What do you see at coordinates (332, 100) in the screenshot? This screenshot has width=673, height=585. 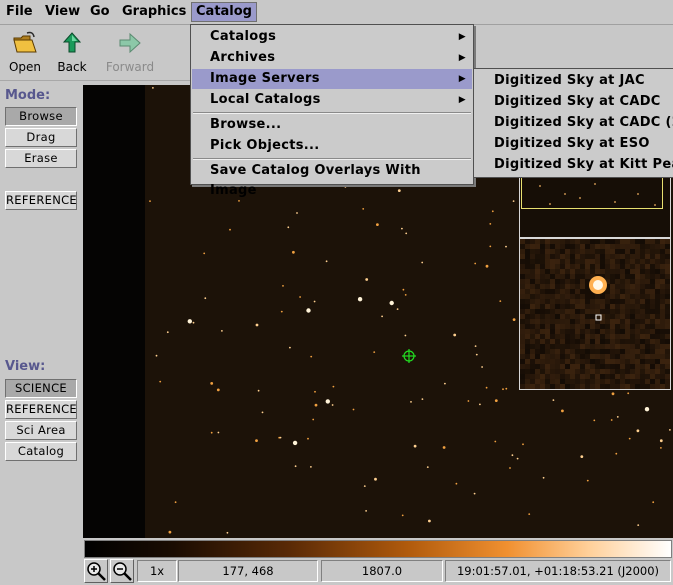 I see `menu-item-local-catalogs: Local Catalogs ▶` at bounding box center [332, 100].